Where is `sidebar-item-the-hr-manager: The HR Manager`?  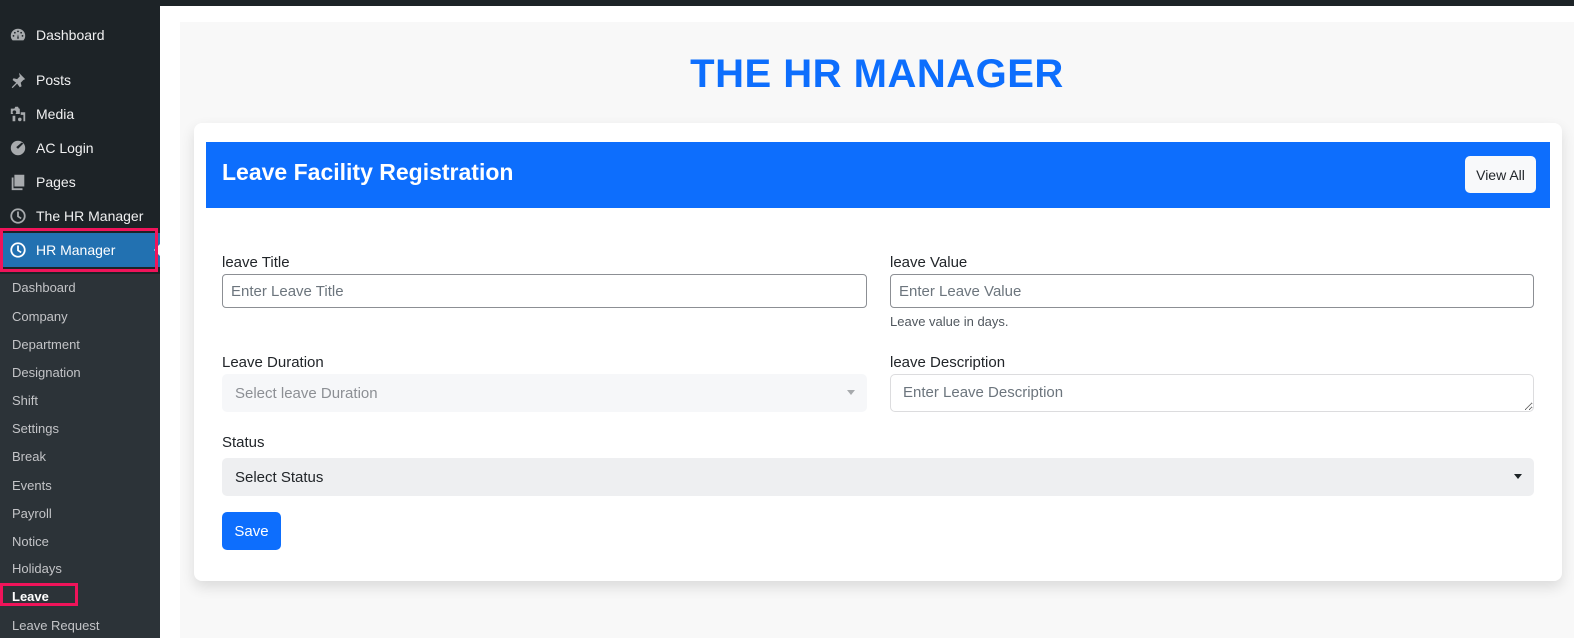
sidebar-item-the-hr-manager: The HR Manager is located at coordinates (80, 216).